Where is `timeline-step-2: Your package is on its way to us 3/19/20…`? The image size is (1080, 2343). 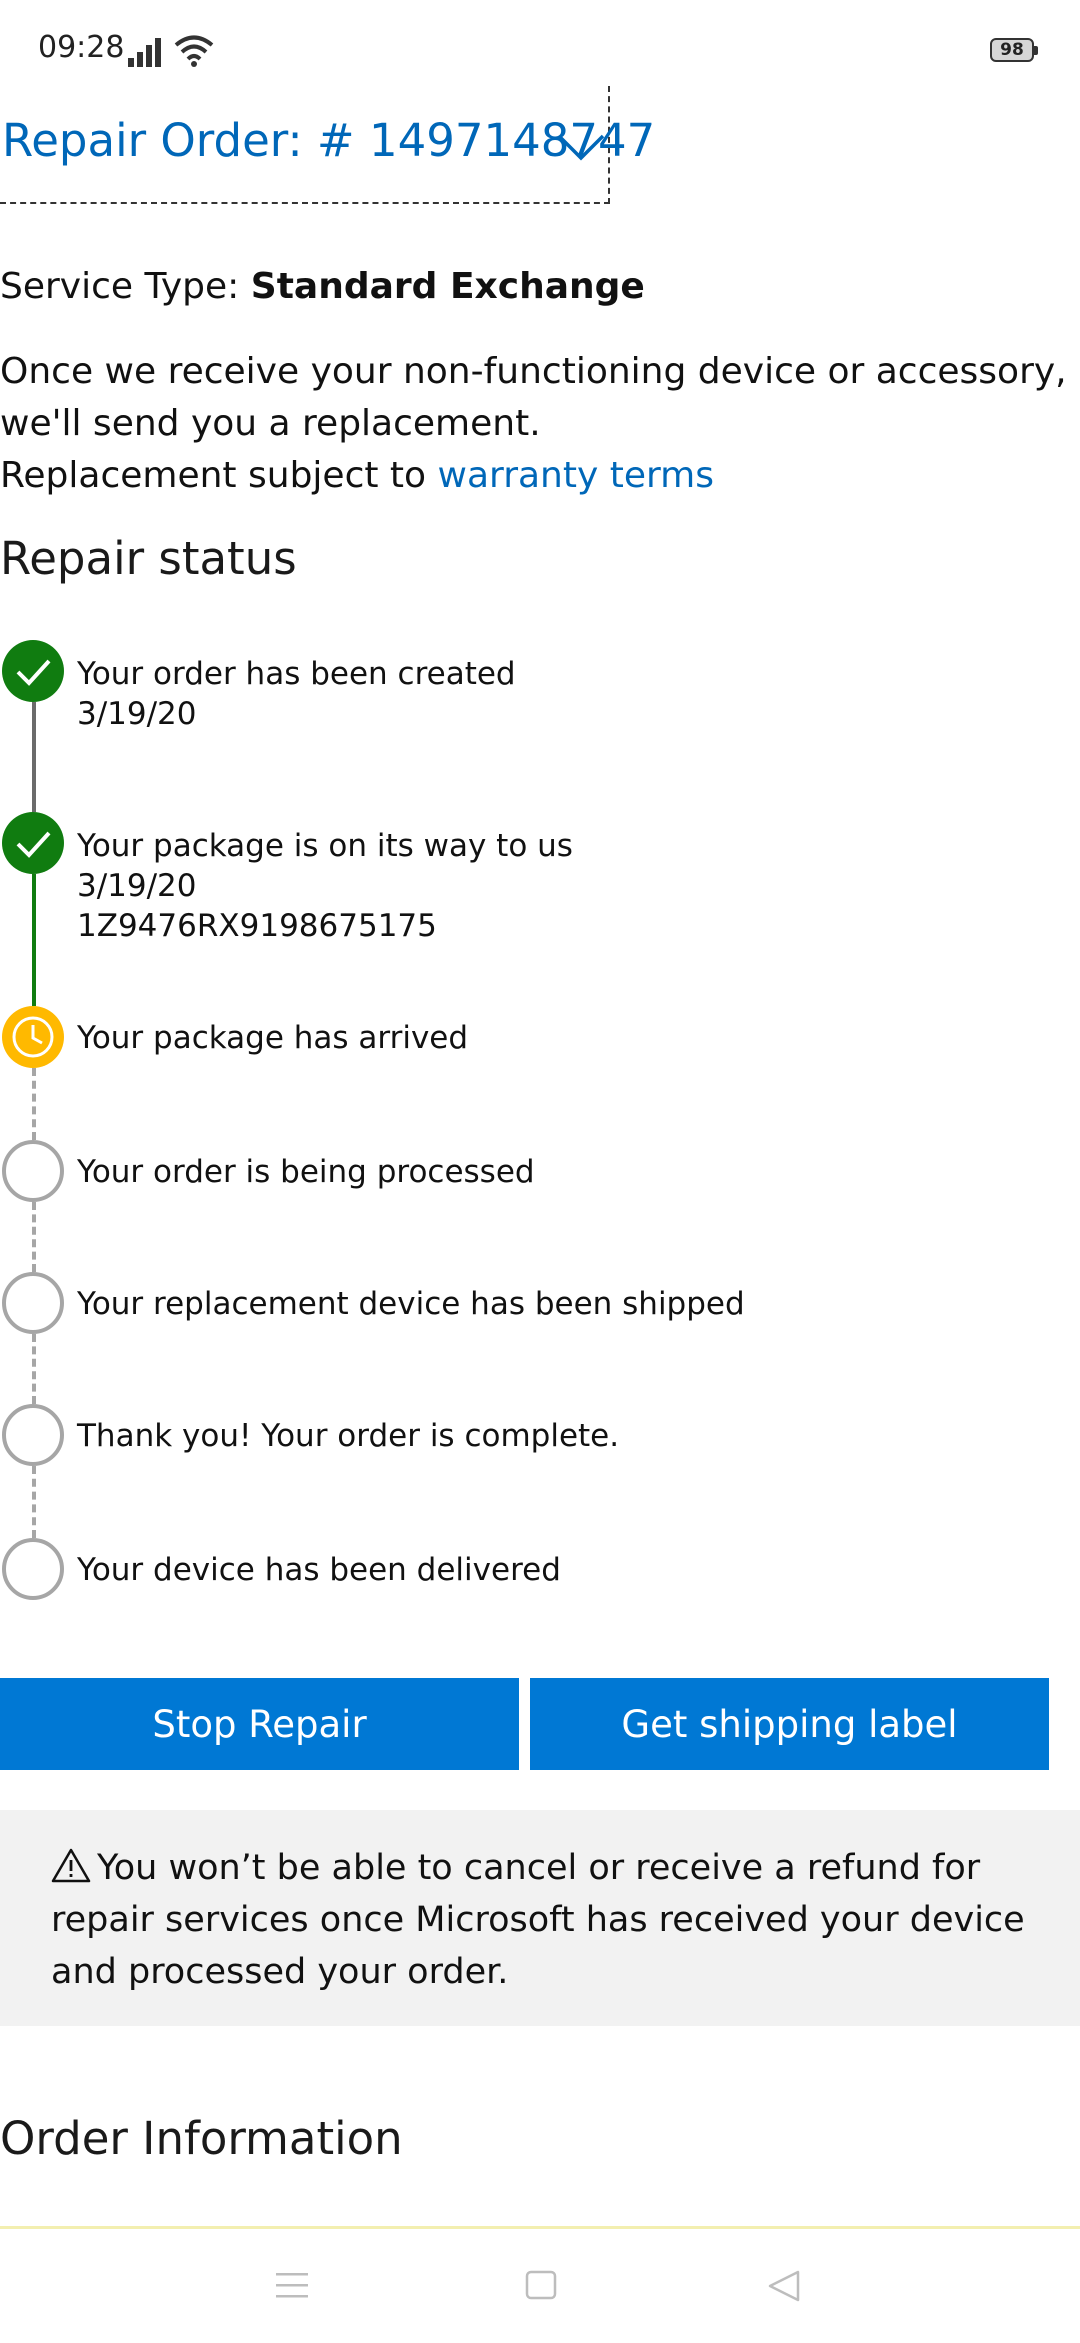
timeline-step-2: Your package is on its way to us 3/19/20… is located at coordinates (325, 886).